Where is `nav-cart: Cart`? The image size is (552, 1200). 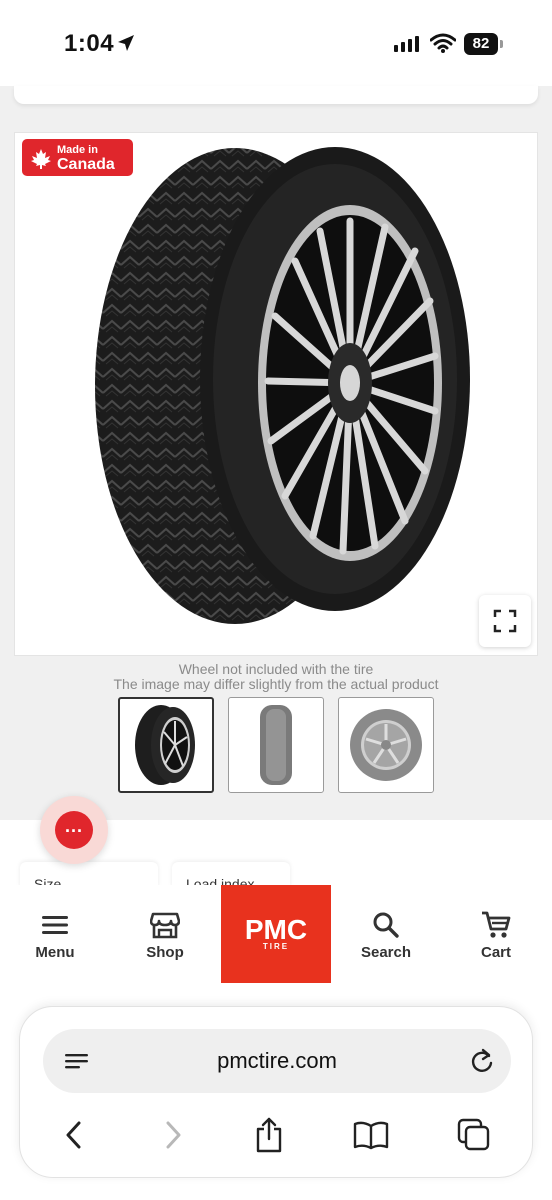
nav-cart: Cart is located at coordinates (496, 934).